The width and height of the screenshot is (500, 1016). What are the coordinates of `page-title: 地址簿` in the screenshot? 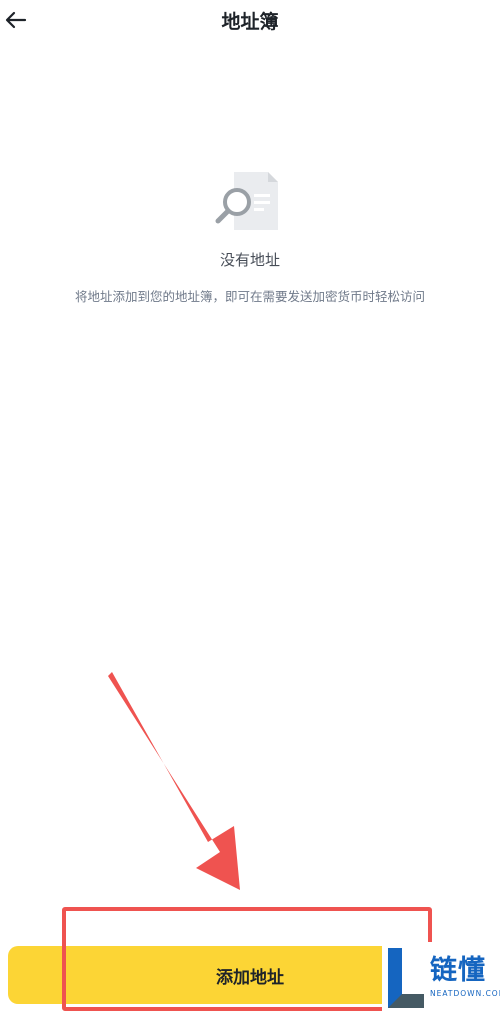 It's located at (250, 22).